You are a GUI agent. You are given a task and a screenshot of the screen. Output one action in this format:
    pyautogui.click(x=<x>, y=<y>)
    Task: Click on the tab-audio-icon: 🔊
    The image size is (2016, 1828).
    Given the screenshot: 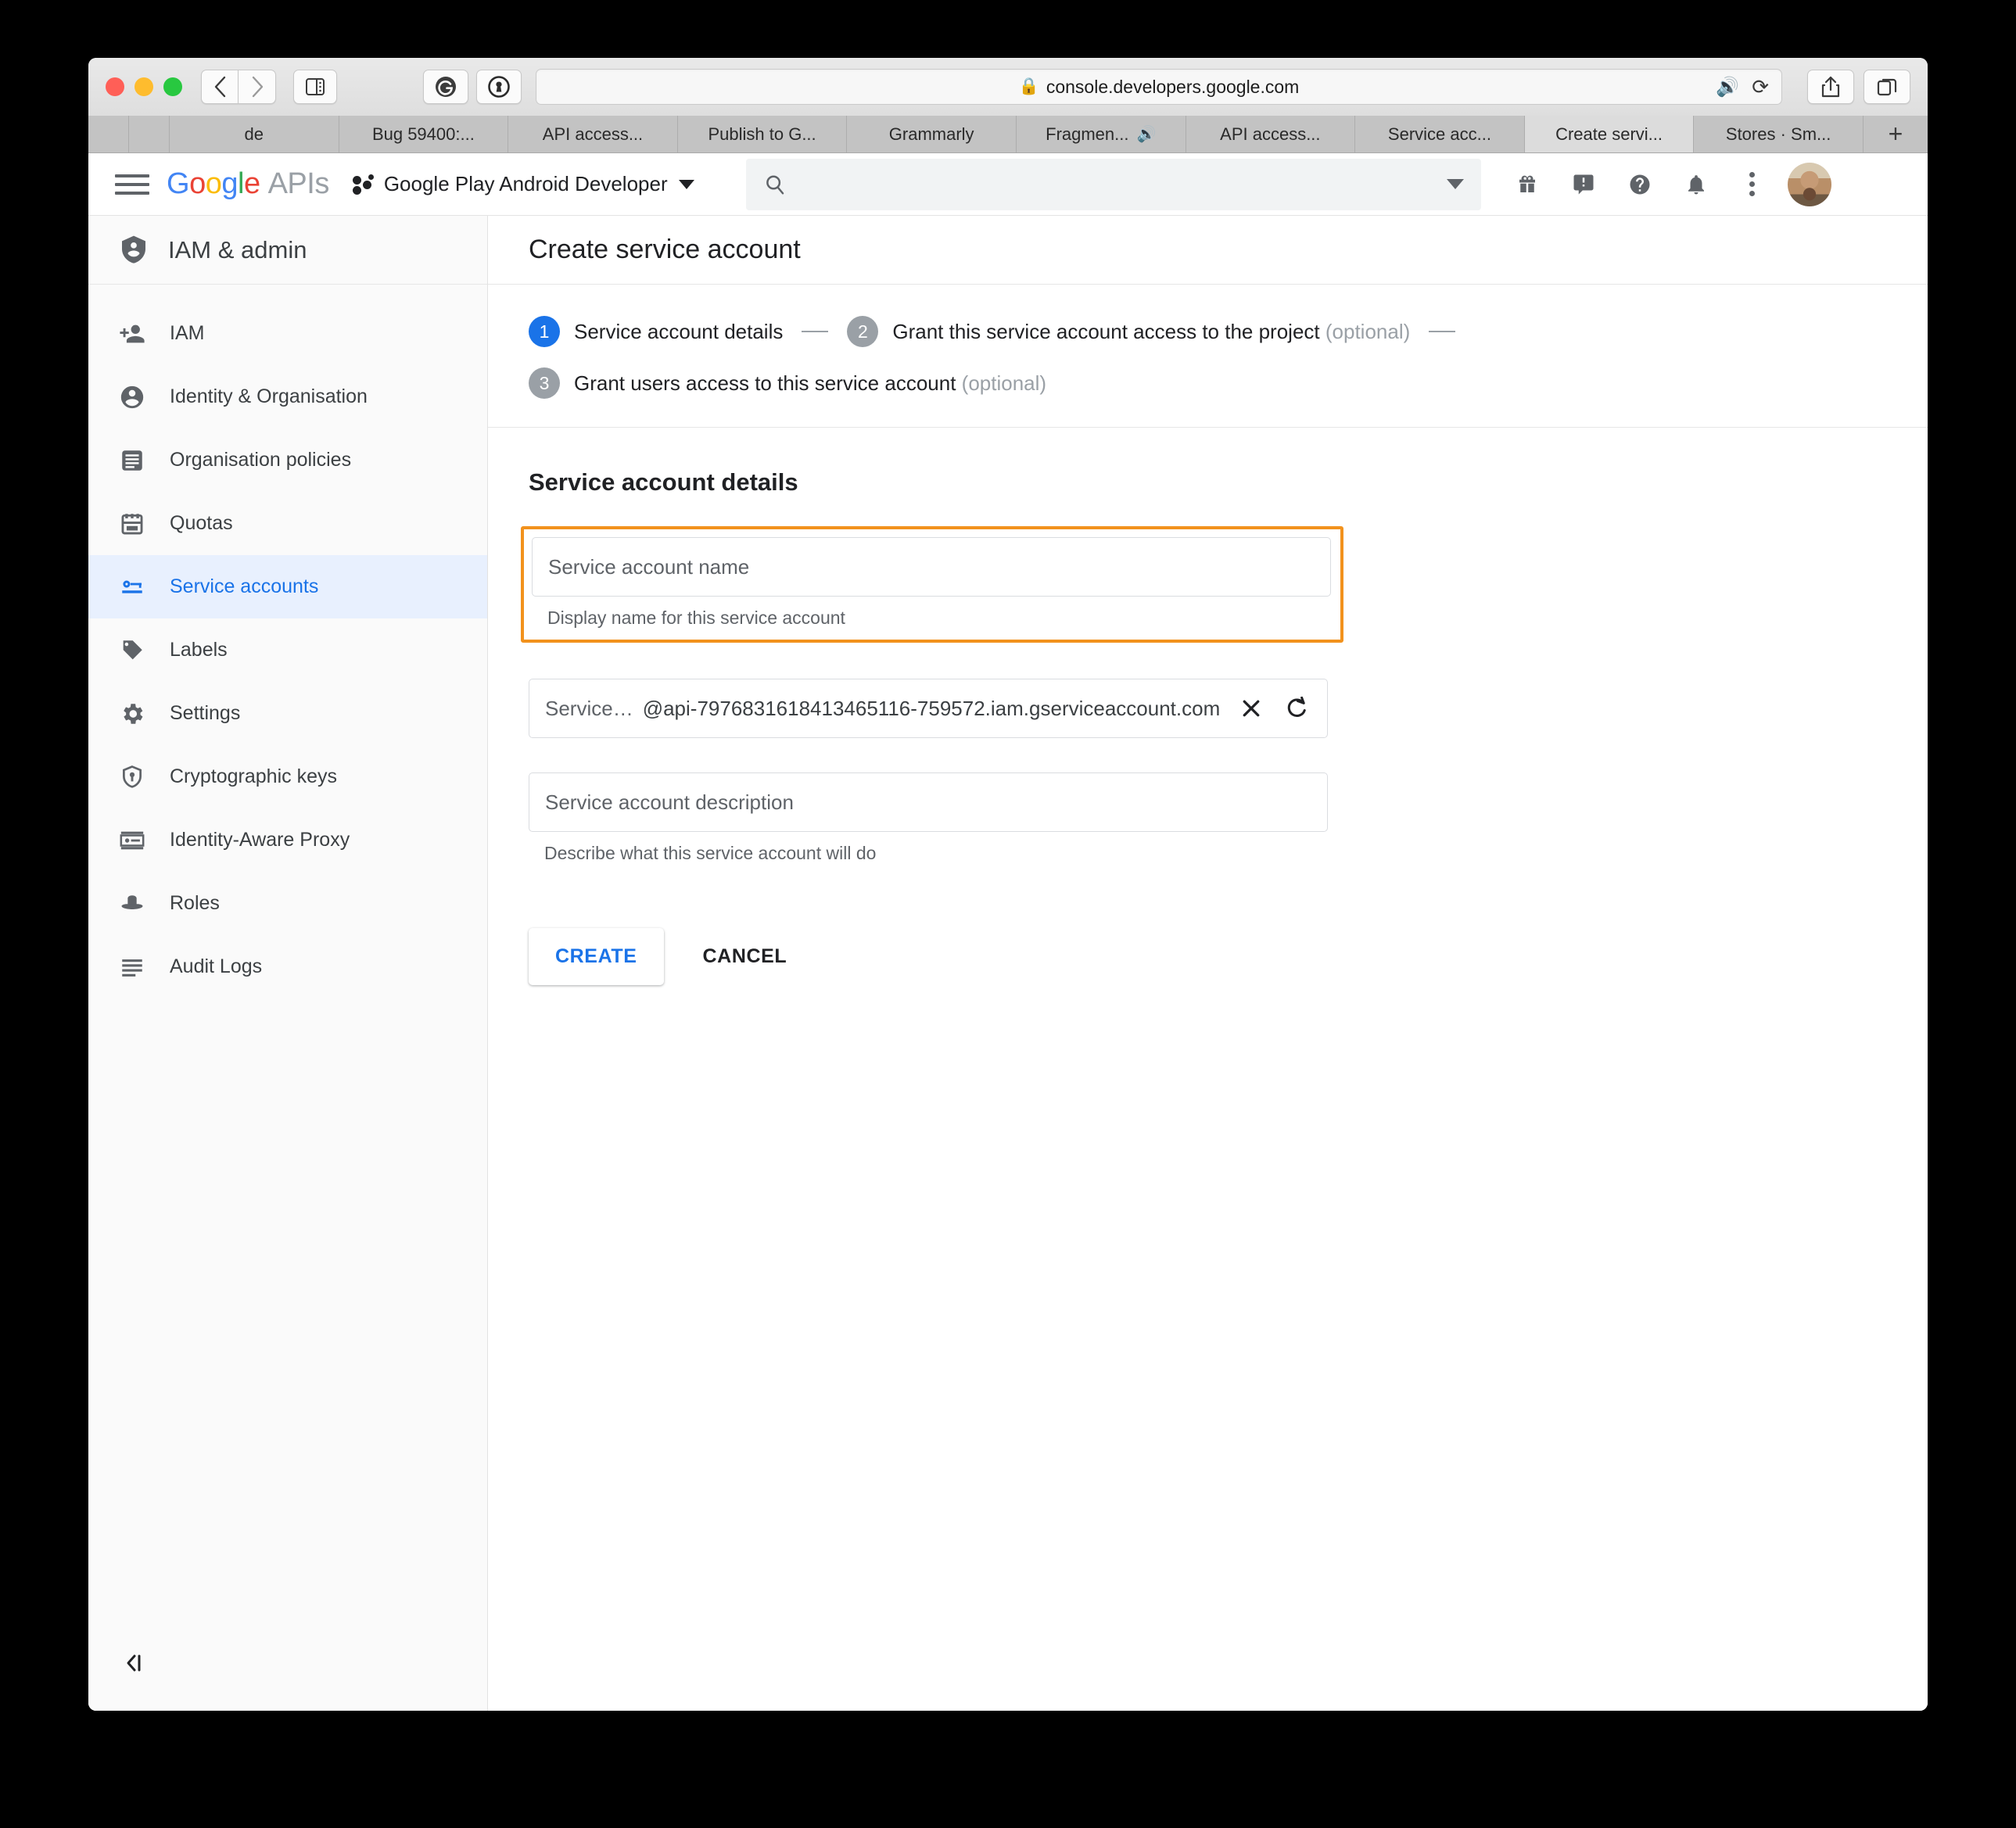 What is the action you would take?
    pyautogui.click(x=1147, y=134)
    